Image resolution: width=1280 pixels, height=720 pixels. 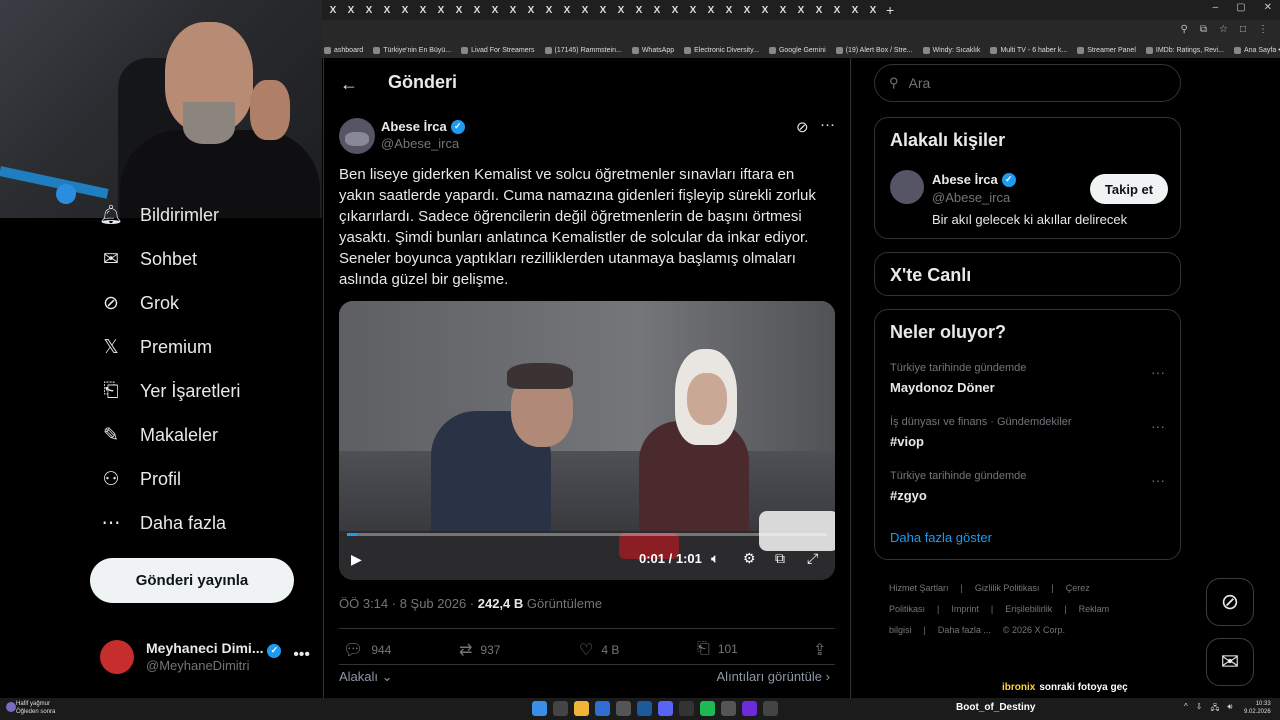 I want to click on messages-fab-icon: ✉, so click(x=1230, y=662).